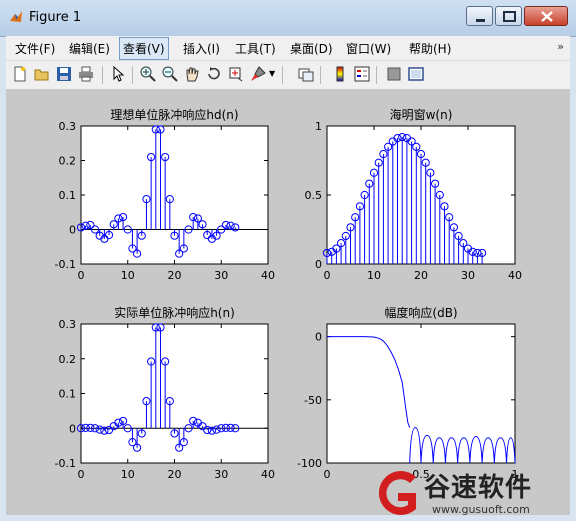 Image resolution: width=576 pixels, height=521 pixels. Describe the element at coordinates (340, 74) in the screenshot. I see `colorbar-icon` at that location.